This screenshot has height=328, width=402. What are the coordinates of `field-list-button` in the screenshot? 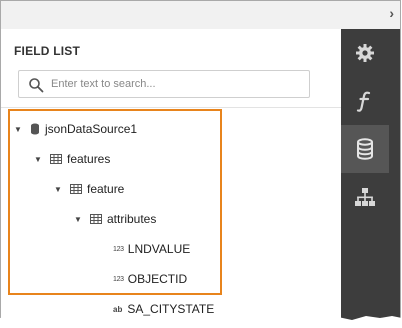 It's located at (365, 149).